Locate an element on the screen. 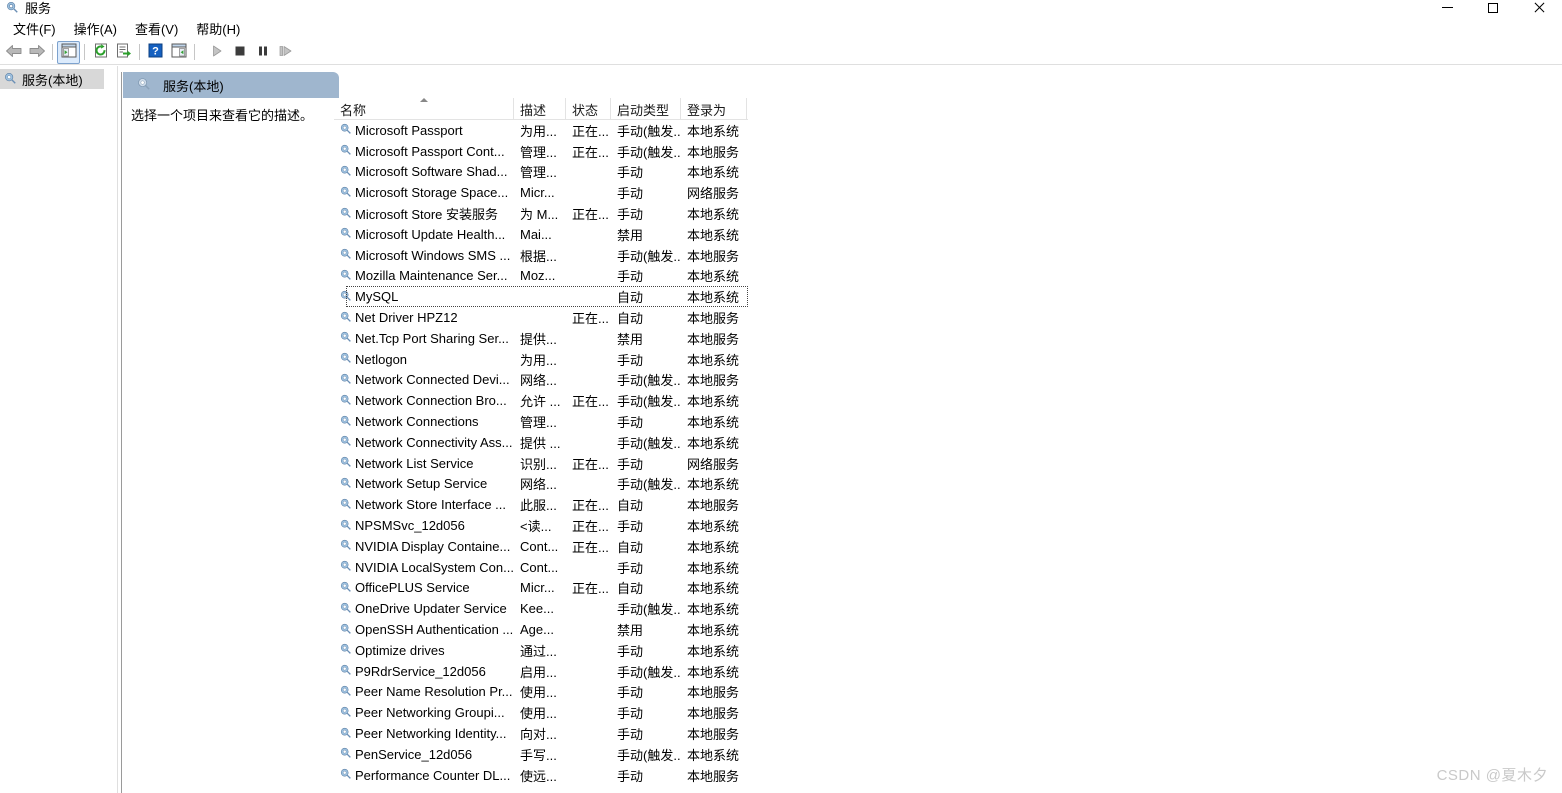 Image resolution: width=1562 pixels, height=793 pixels. table-row: Net.Tcp Port Sharing Ser... 提供... 禁用 本地服务 is located at coordinates (541, 338).